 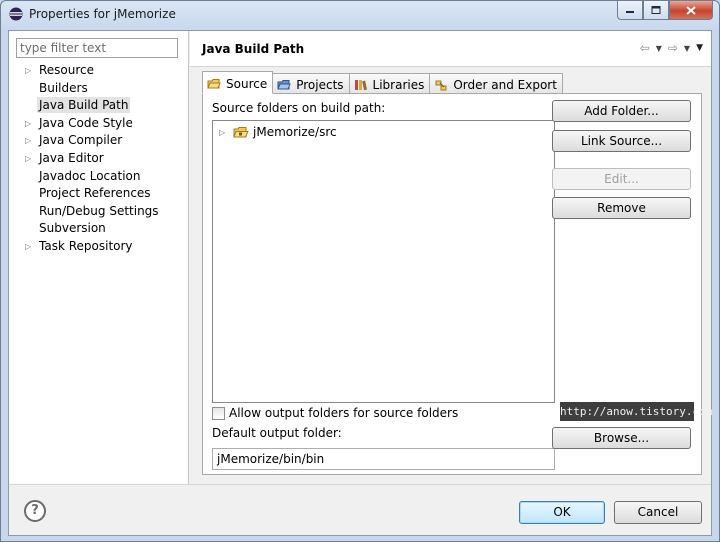 What do you see at coordinates (450, 49) in the screenshot?
I see `page-header: Java Build Path ⇦ ▼ ⇨ ▼ ▼` at bounding box center [450, 49].